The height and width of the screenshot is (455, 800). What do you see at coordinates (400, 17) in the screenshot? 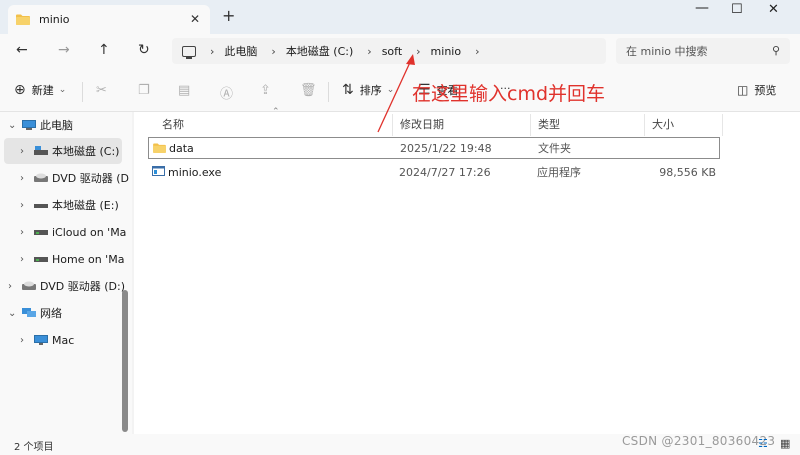
I see `title-bar: minio ✕ + — ☐ ✕` at bounding box center [400, 17].